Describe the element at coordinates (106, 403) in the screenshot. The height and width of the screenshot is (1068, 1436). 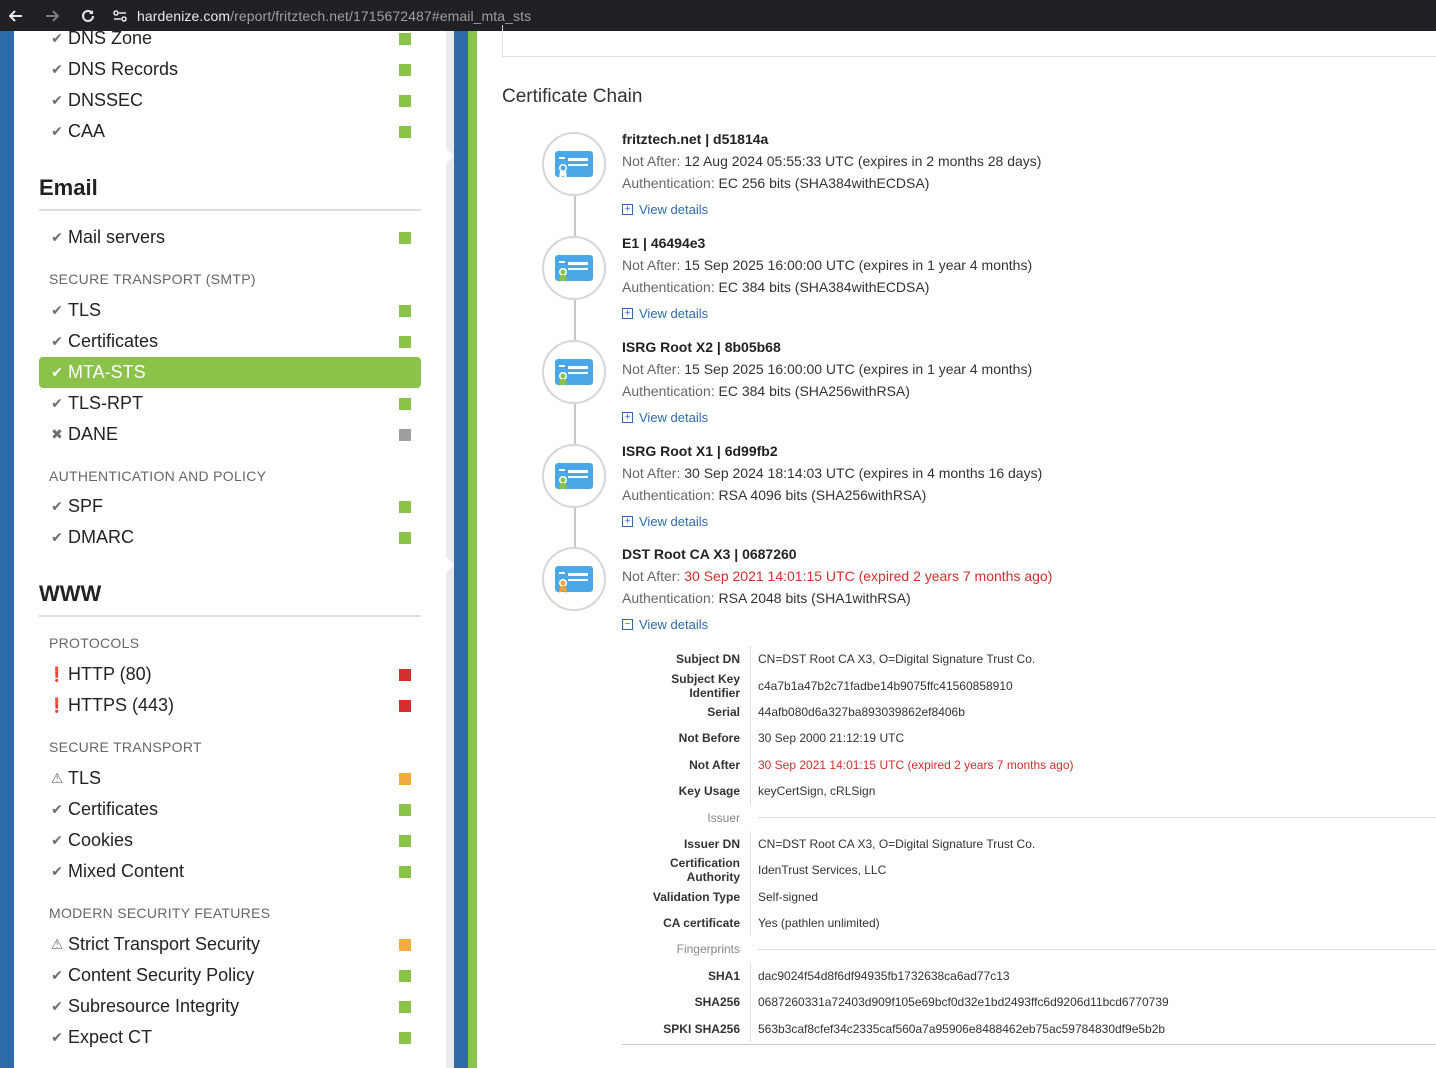
I see `sidebar-item-label: TLS-RPT` at that location.